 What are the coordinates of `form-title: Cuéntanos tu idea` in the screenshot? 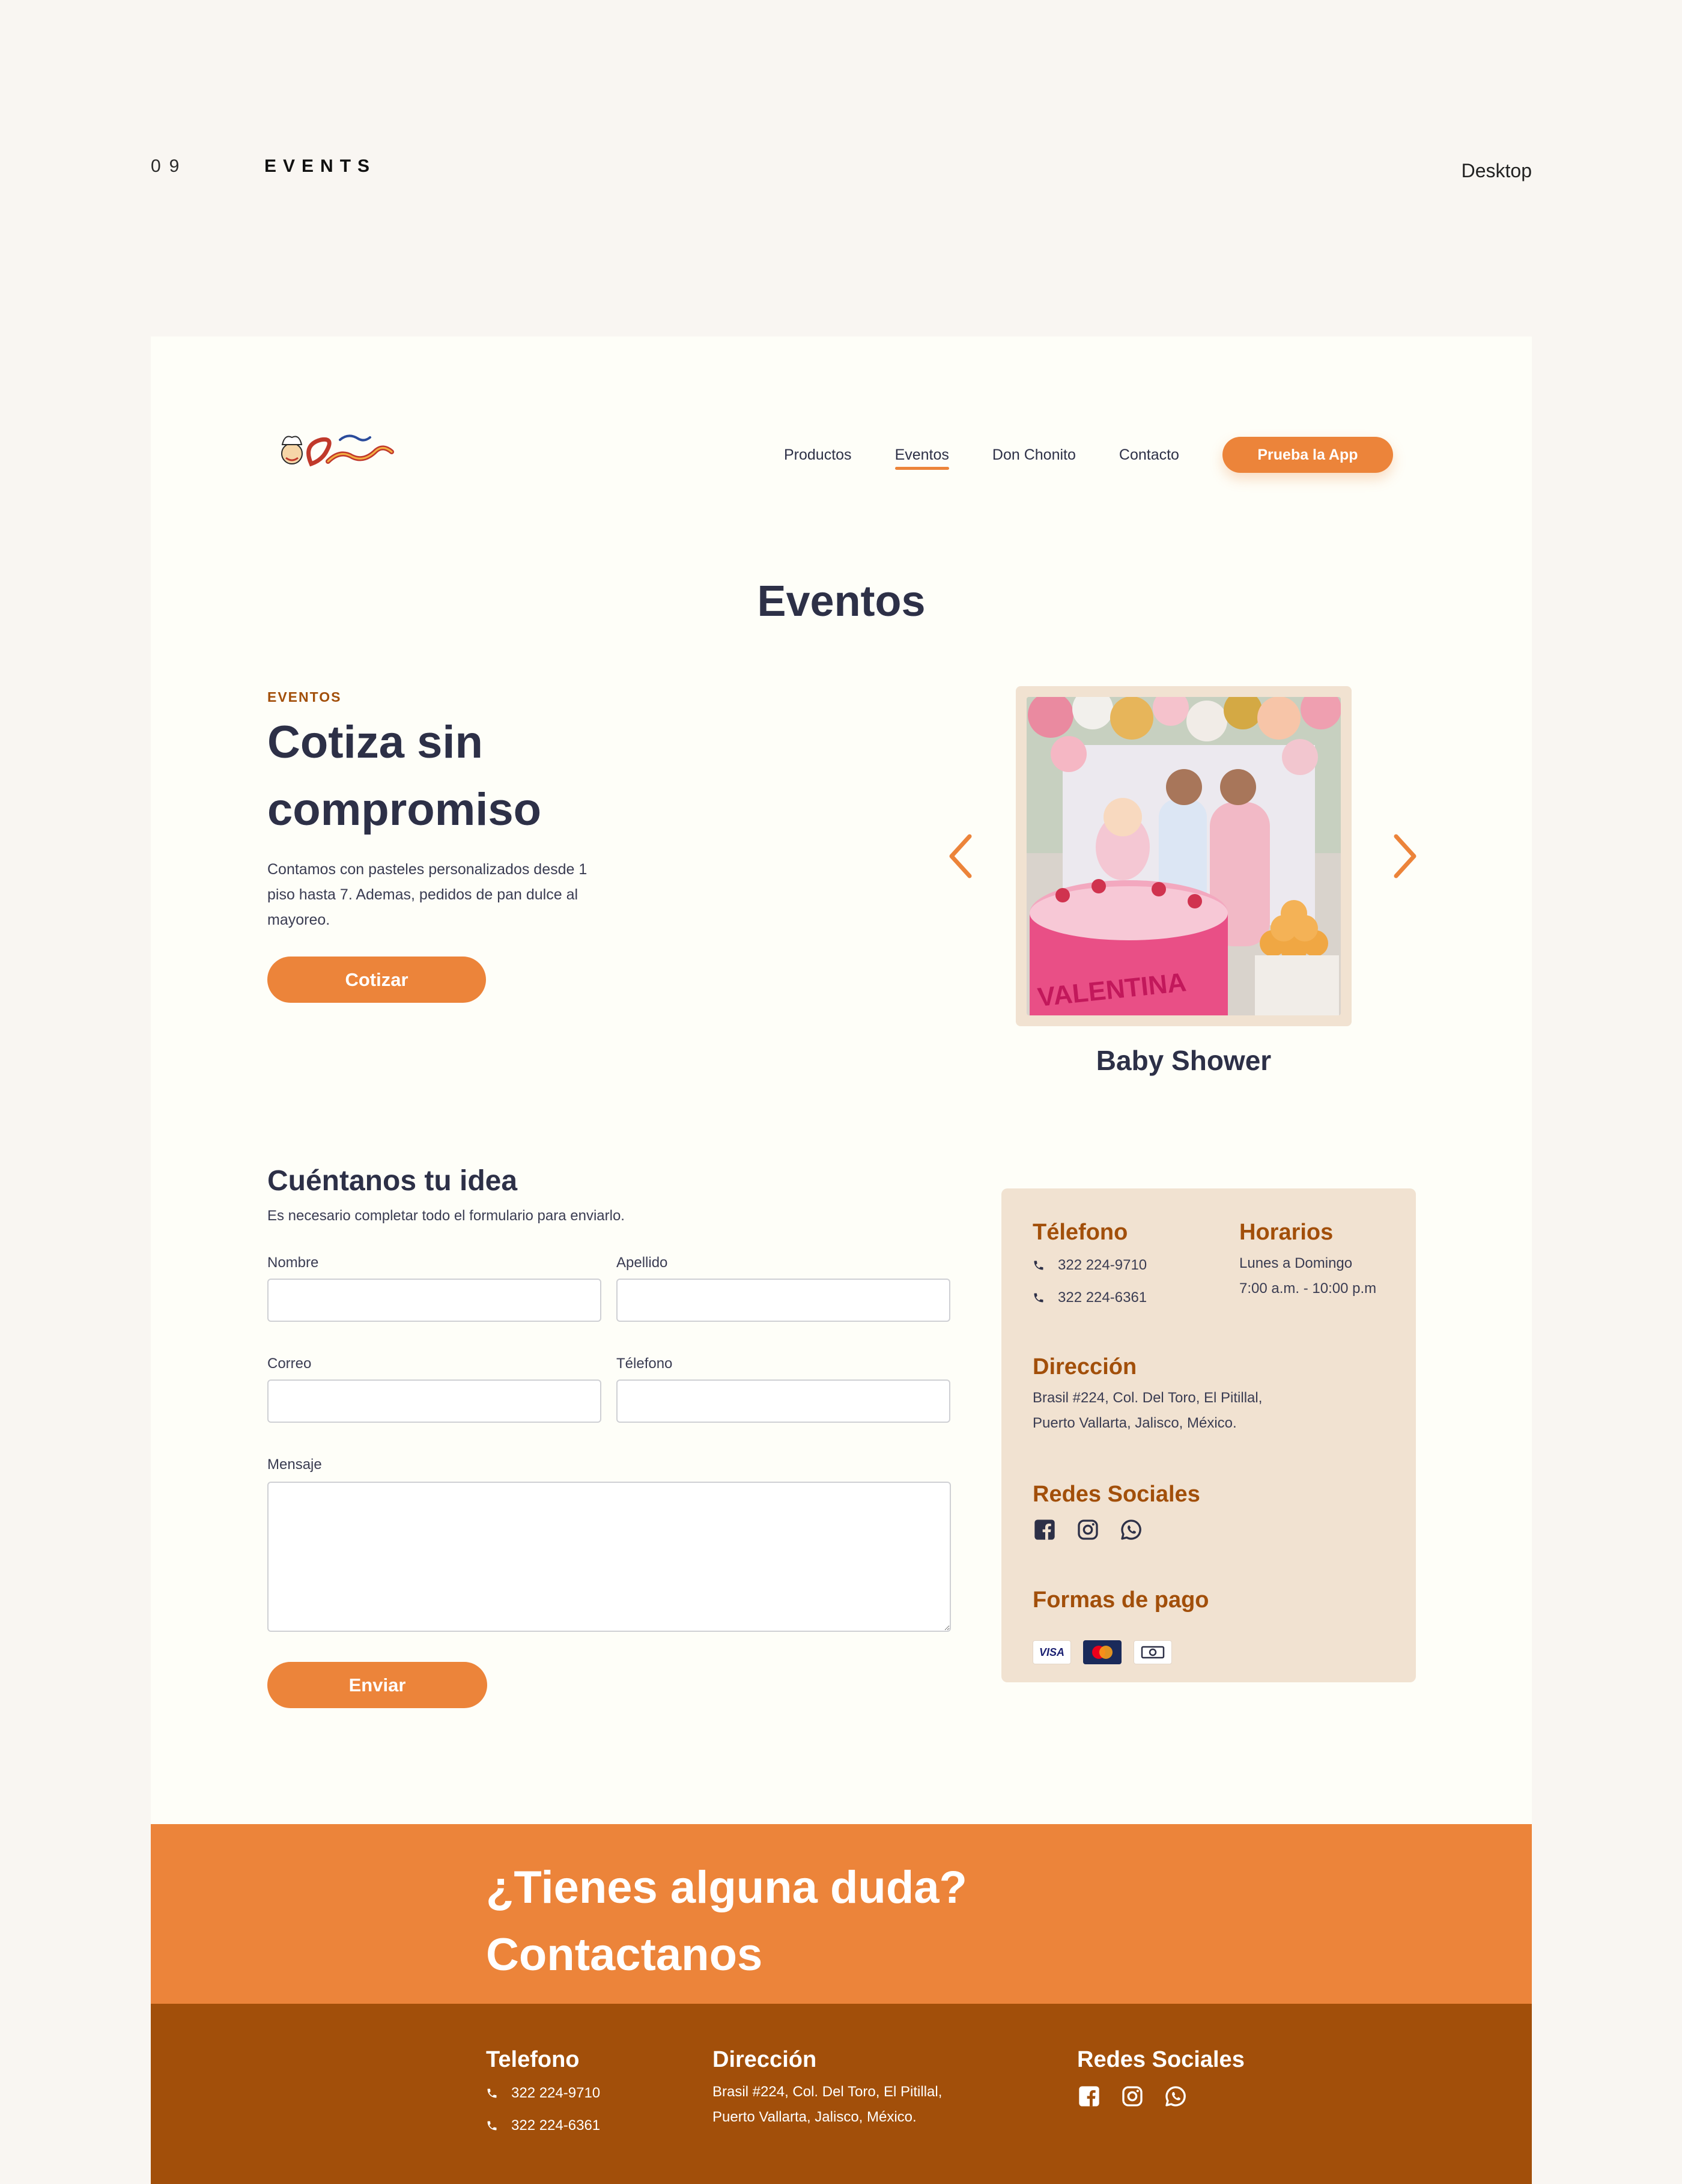 It's located at (393, 1181).